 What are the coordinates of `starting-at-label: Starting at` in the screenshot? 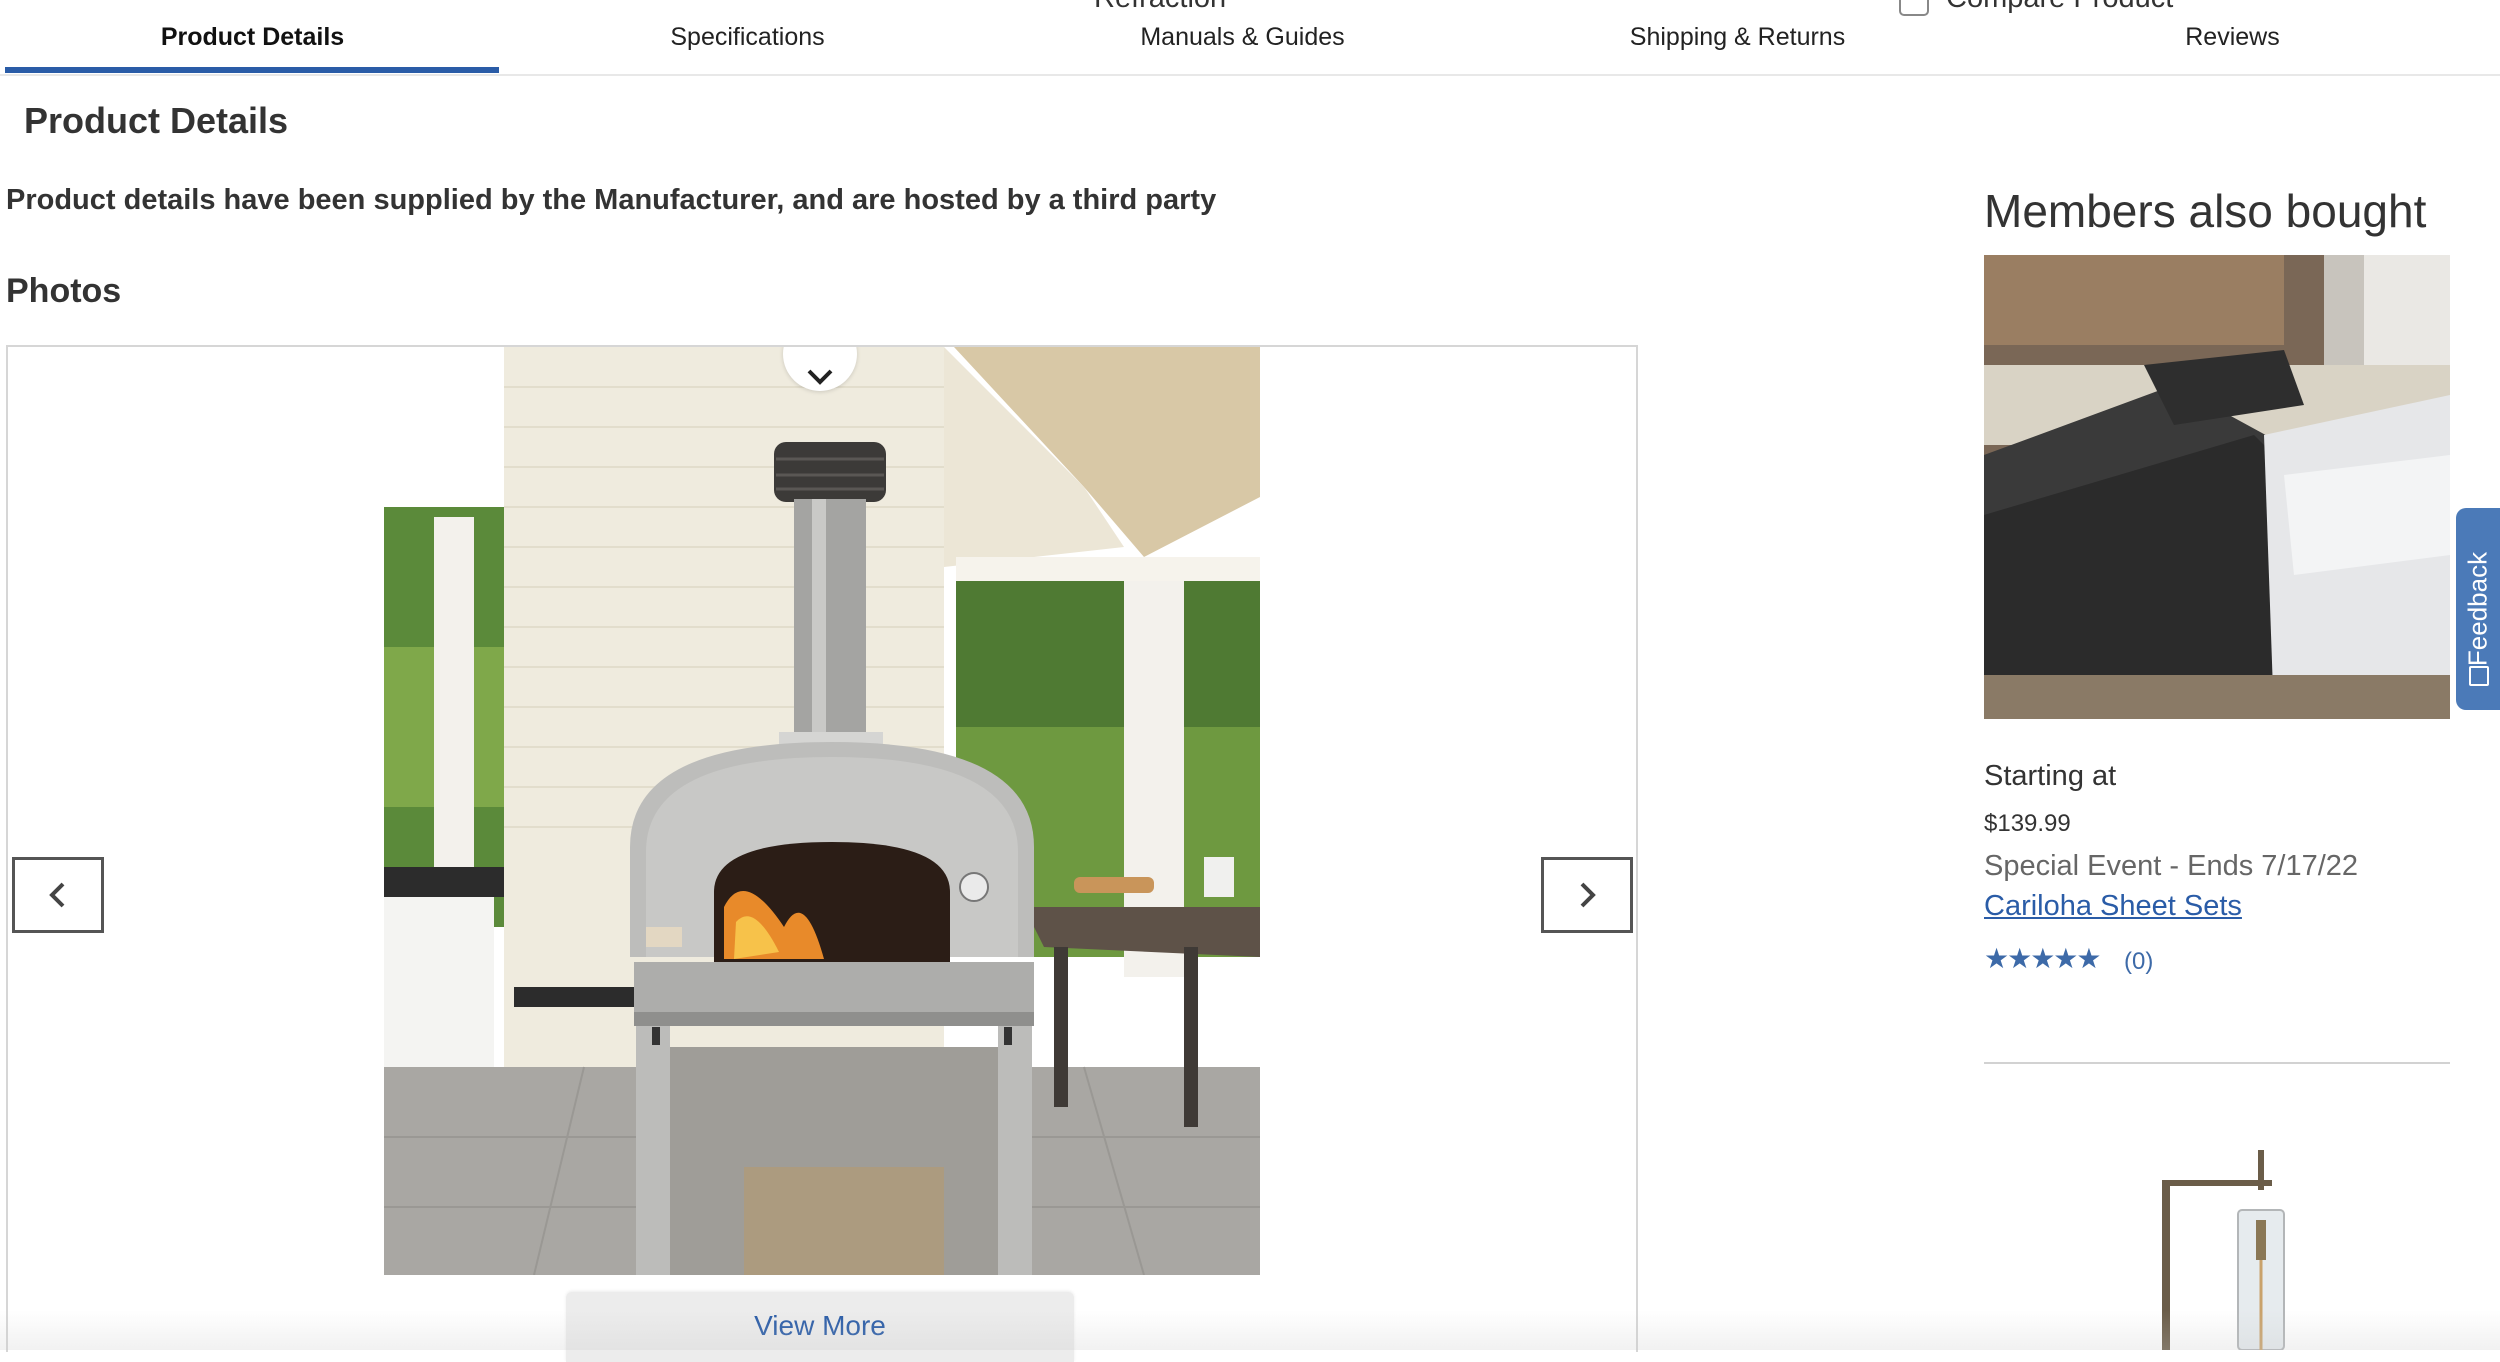 It's located at (2050, 776).